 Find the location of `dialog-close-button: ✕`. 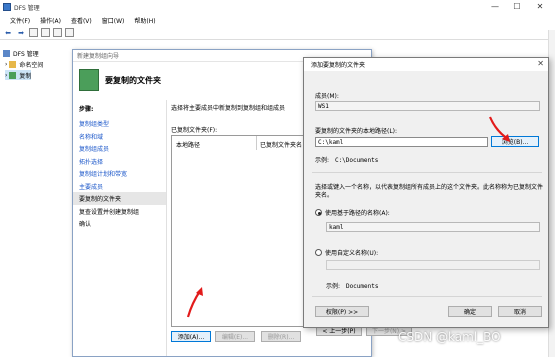

dialog-close-button: ✕ is located at coordinates (540, 63).